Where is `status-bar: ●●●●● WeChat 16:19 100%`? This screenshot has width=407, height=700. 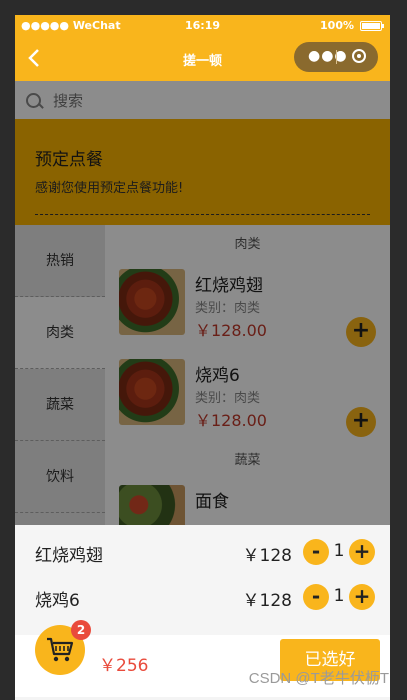 status-bar: ●●●●● WeChat 16:19 100% is located at coordinates (202, 26).